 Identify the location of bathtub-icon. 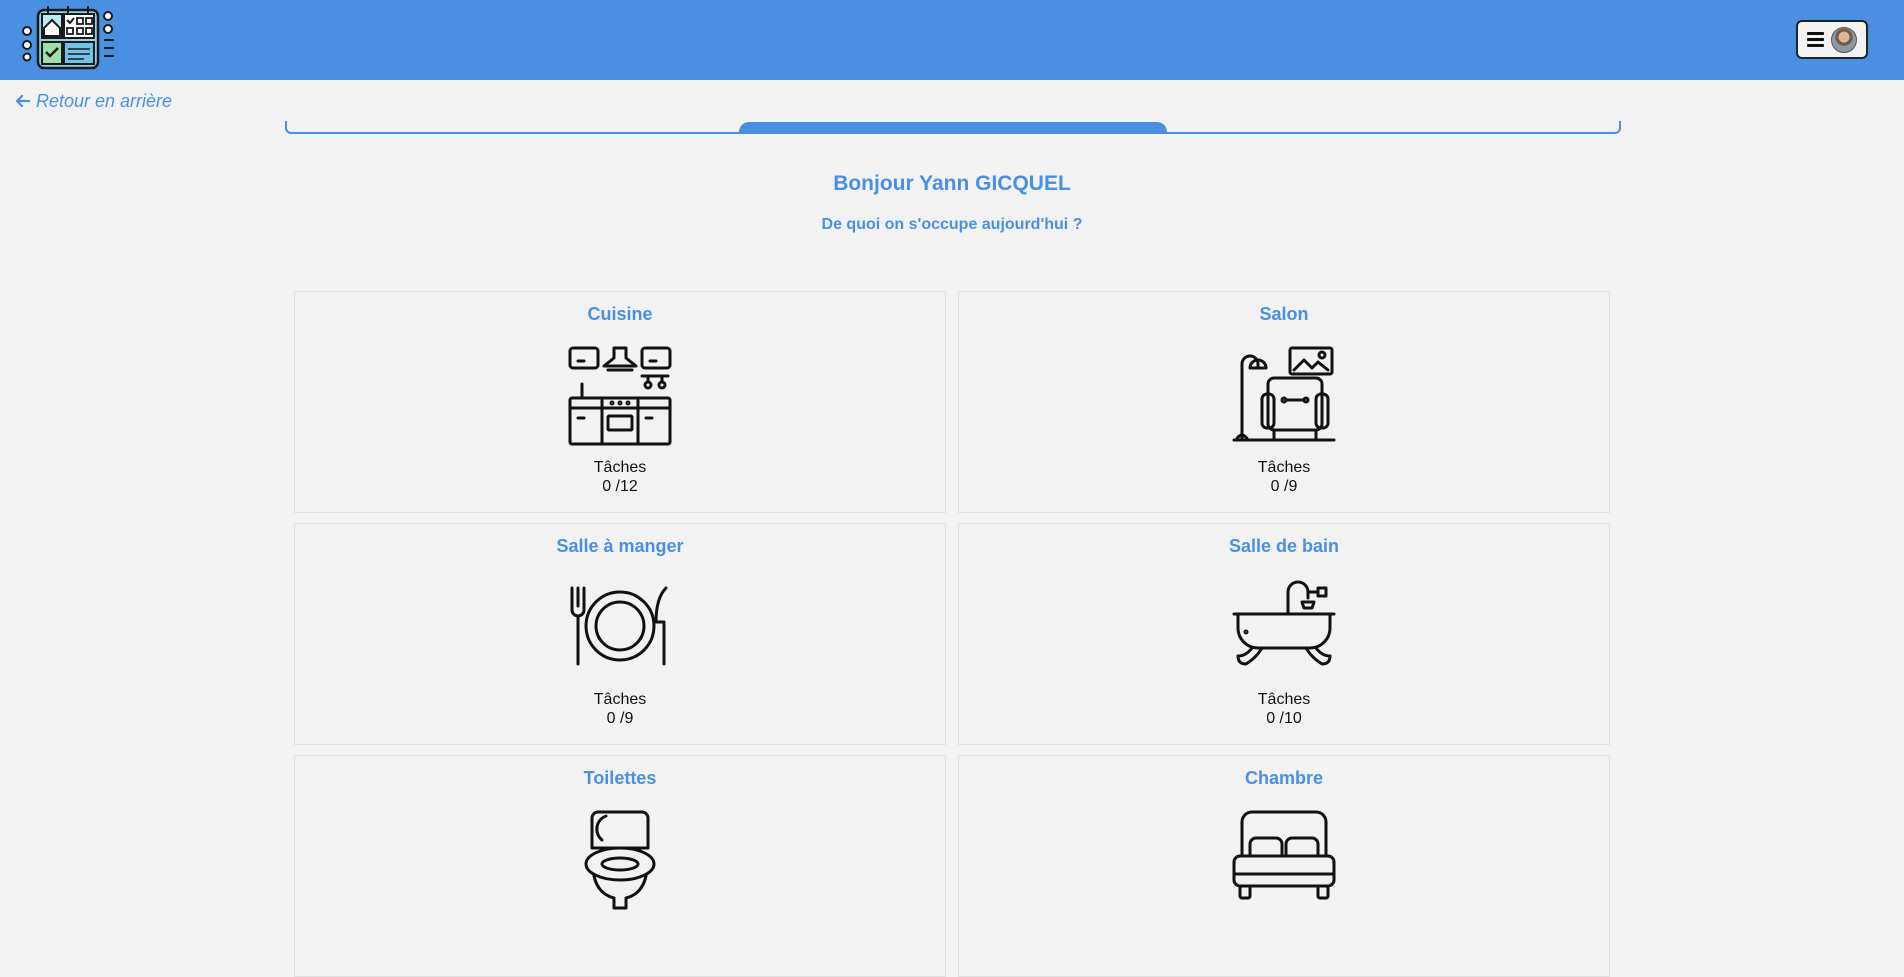
(1284, 626).